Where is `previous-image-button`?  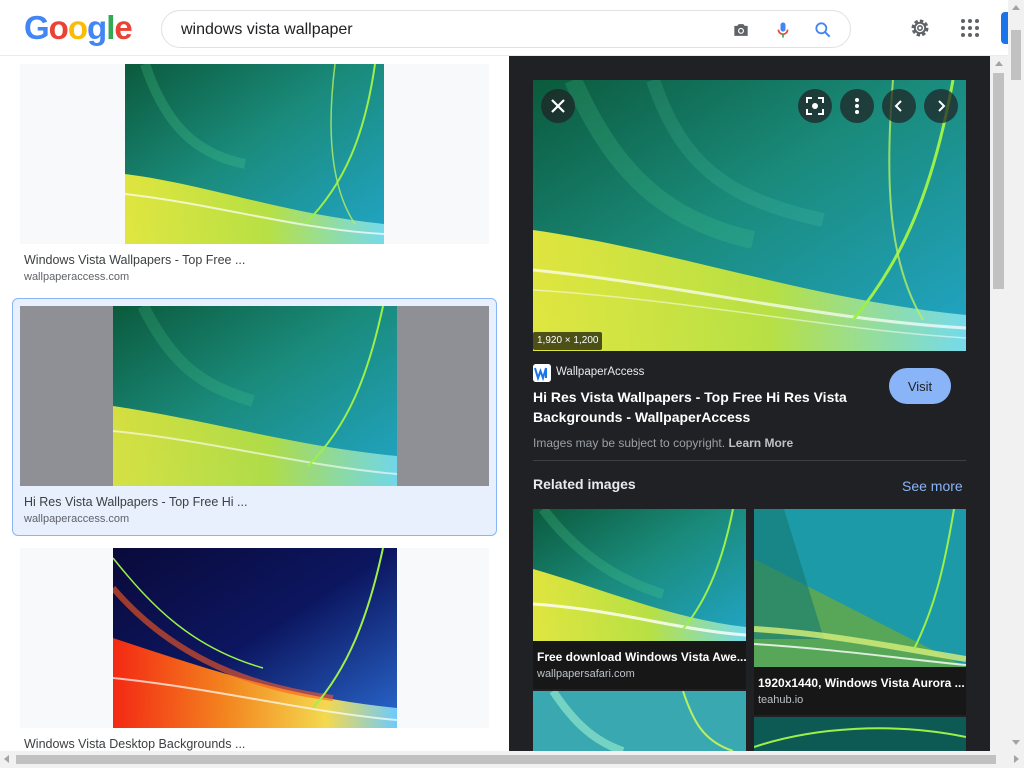 previous-image-button is located at coordinates (899, 106).